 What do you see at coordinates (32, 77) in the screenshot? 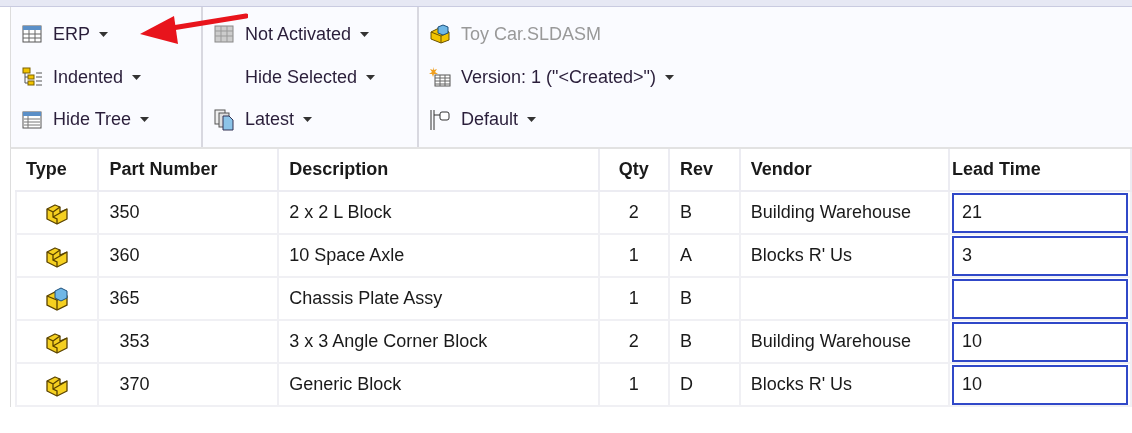
I see `tree-icon` at bounding box center [32, 77].